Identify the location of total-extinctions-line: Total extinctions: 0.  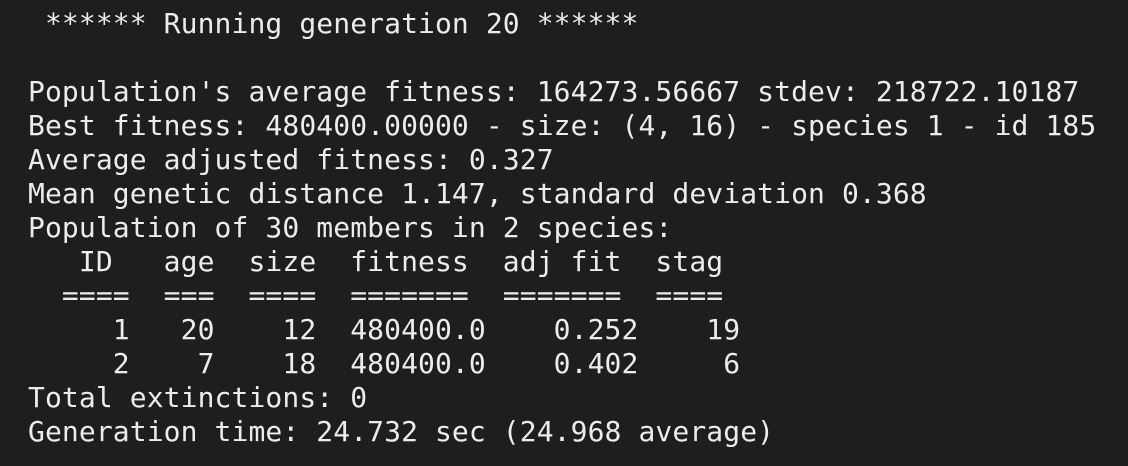
(198, 397).